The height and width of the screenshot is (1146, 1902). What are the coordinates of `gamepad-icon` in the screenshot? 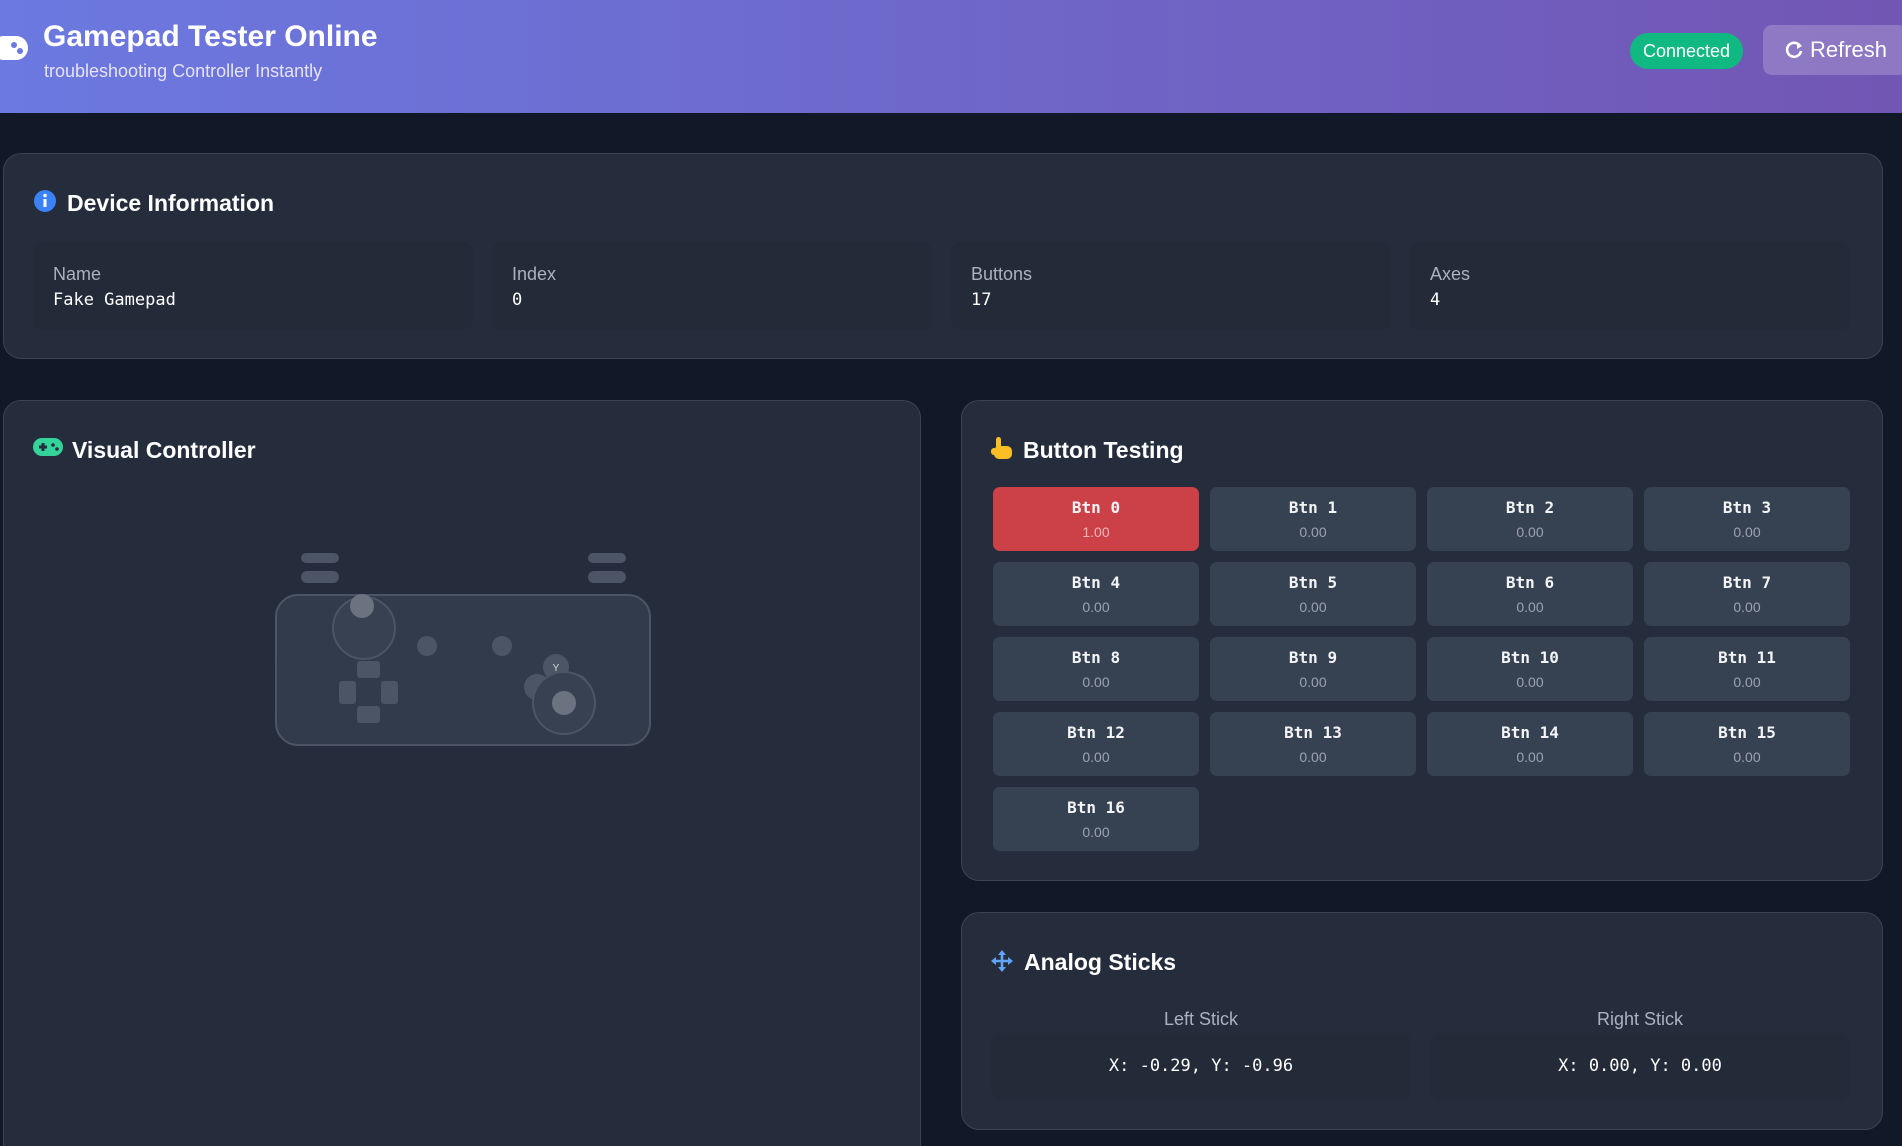 It's located at (48, 447).